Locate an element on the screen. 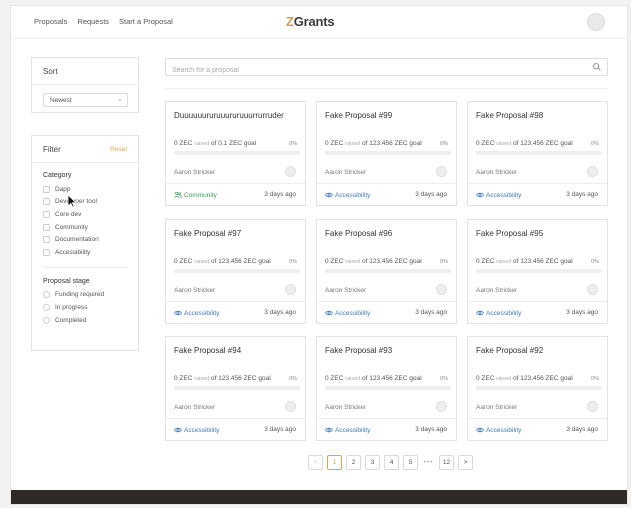 This screenshot has width=631, height=508. stage-option-in-progress: In progress is located at coordinates (90, 307).